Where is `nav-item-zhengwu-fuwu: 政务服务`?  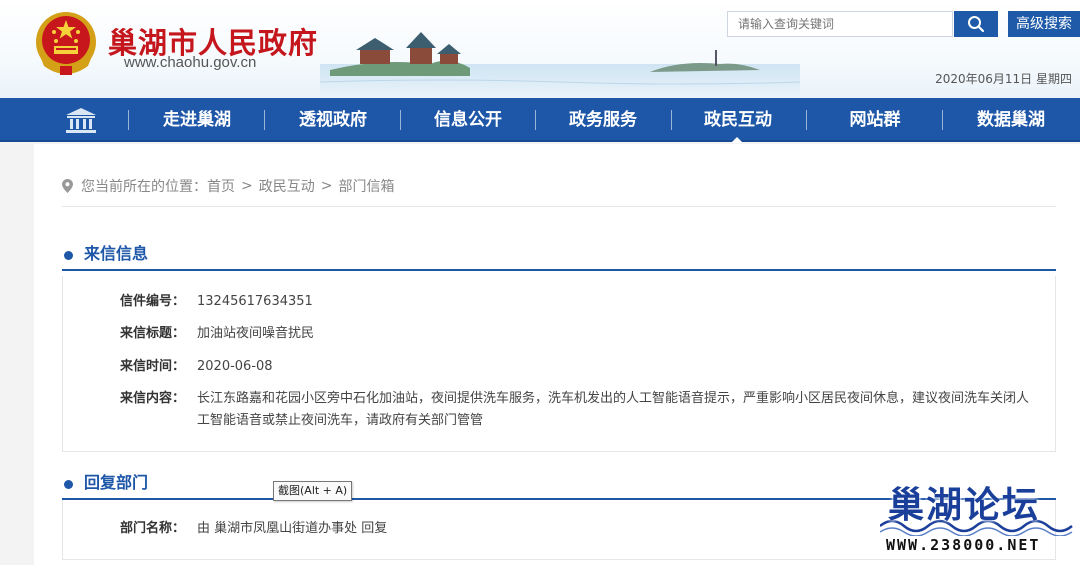
nav-item-zhengwu-fuwu: 政务服务 is located at coordinates (603, 120).